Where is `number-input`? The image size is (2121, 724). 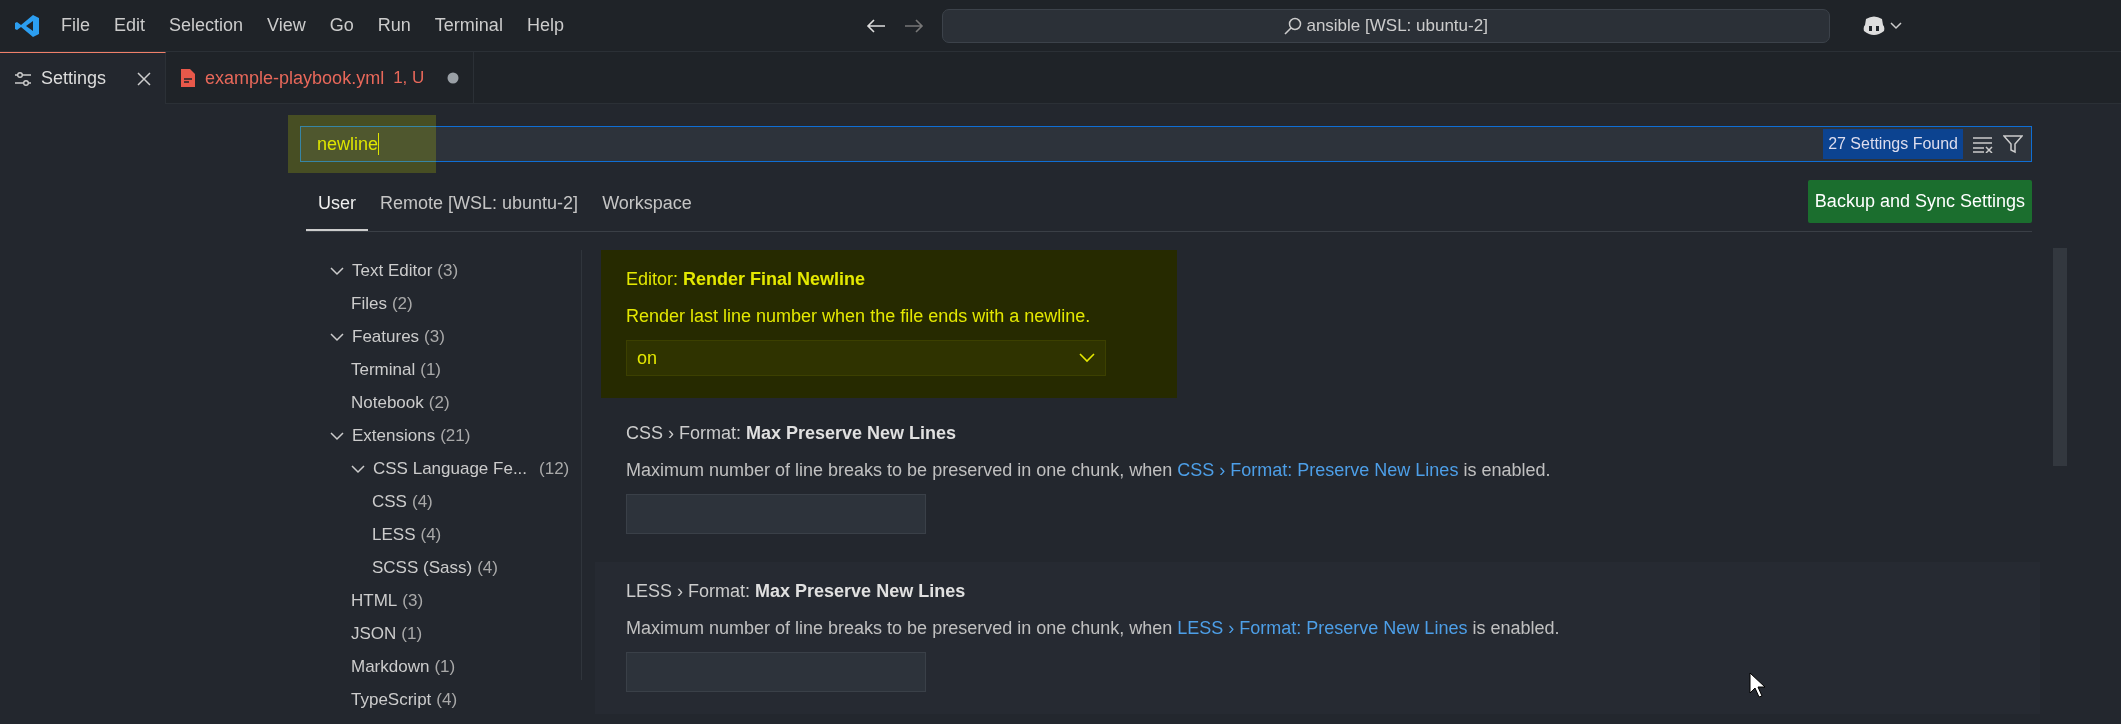
number-input is located at coordinates (776, 514).